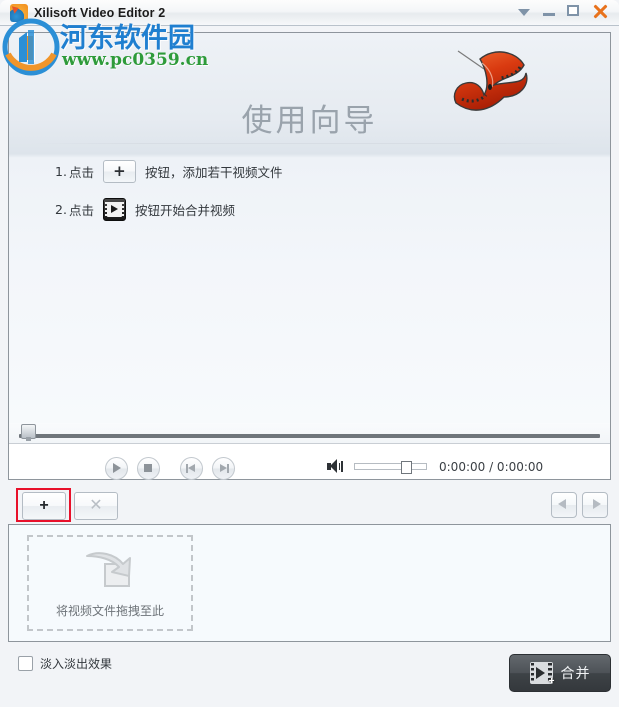 The width and height of the screenshot is (619, 707). I want to click on time-display: 0:00:00 / 0:00:00, so click(491, 466).